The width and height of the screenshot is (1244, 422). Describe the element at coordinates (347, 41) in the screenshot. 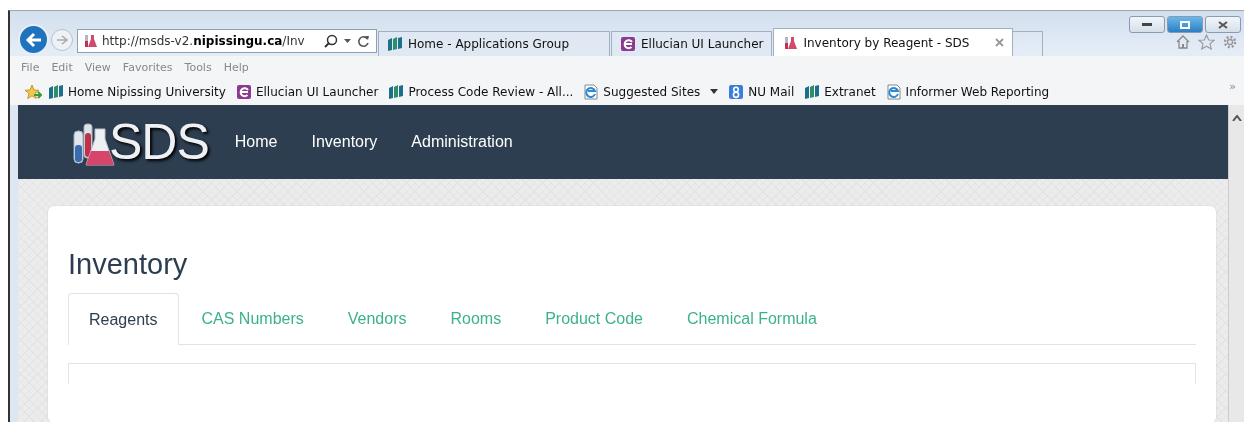

I see `caret-icon` at that location.